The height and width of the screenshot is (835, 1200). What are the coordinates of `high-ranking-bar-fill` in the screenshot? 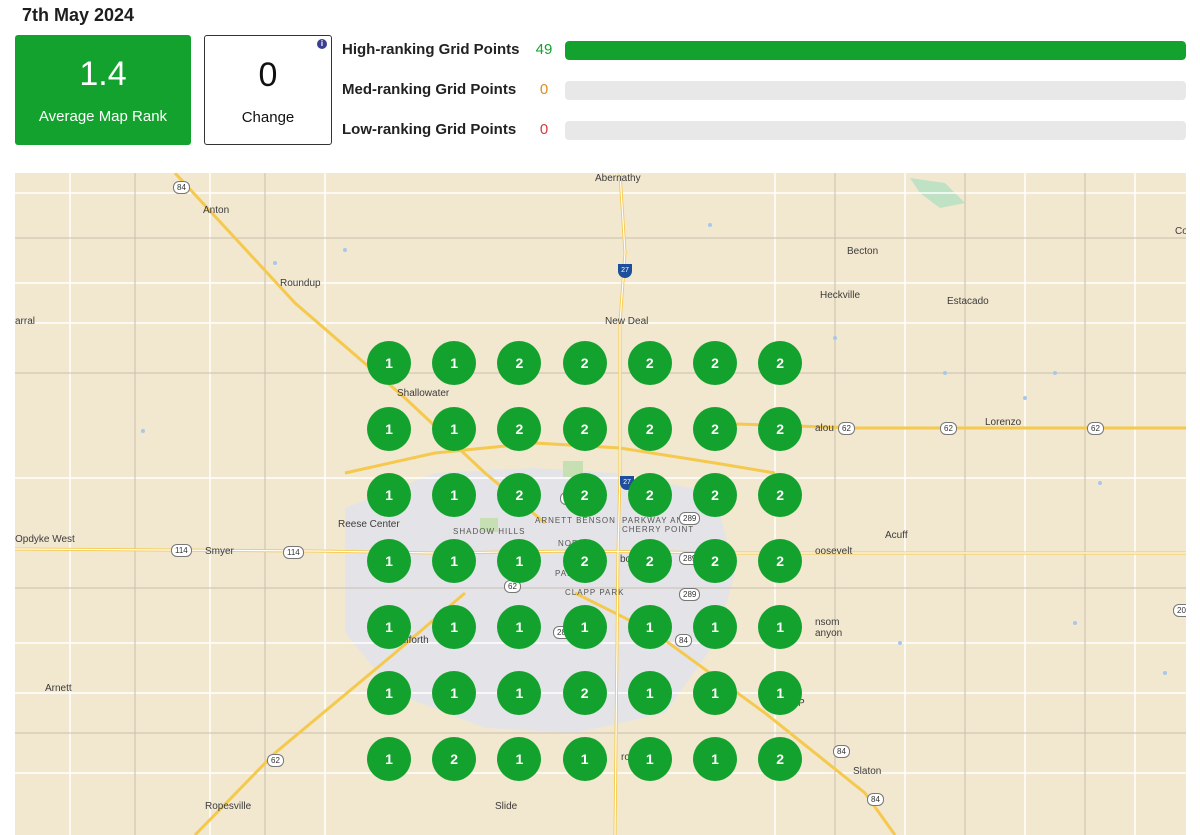 It's located at (875, 50).